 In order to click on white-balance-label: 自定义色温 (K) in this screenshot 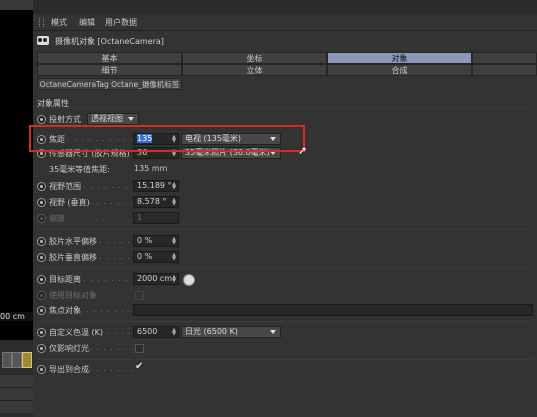, I will do `click(76, 332)`.